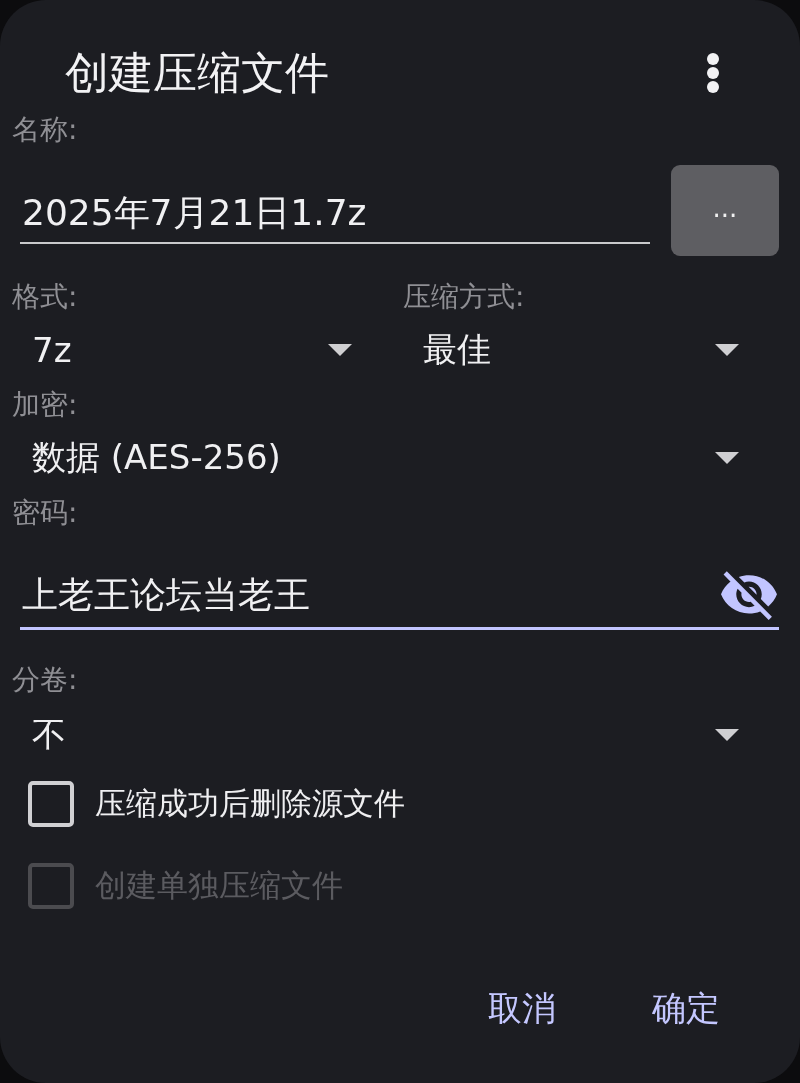 The height and width of the screenshot is (1083, 800). Describe the element at coordinates (52, 350) in the screenshot. I see `dropdown-value: 7z` at that location.